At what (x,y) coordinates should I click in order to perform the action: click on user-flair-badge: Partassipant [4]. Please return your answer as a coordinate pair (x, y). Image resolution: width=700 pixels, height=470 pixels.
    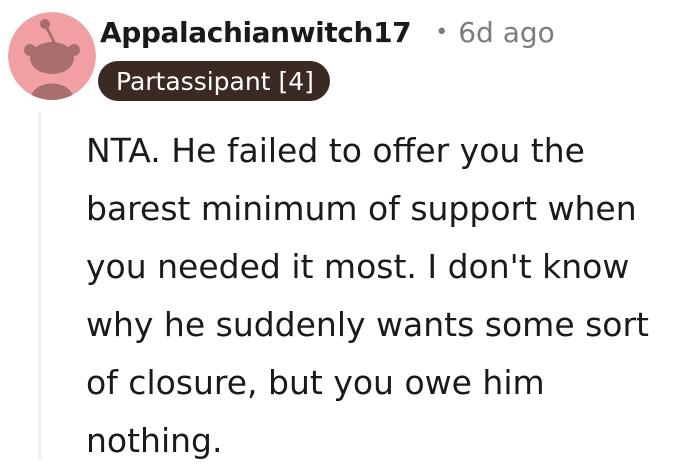
    Looking at the image, I should click on (214, 81).